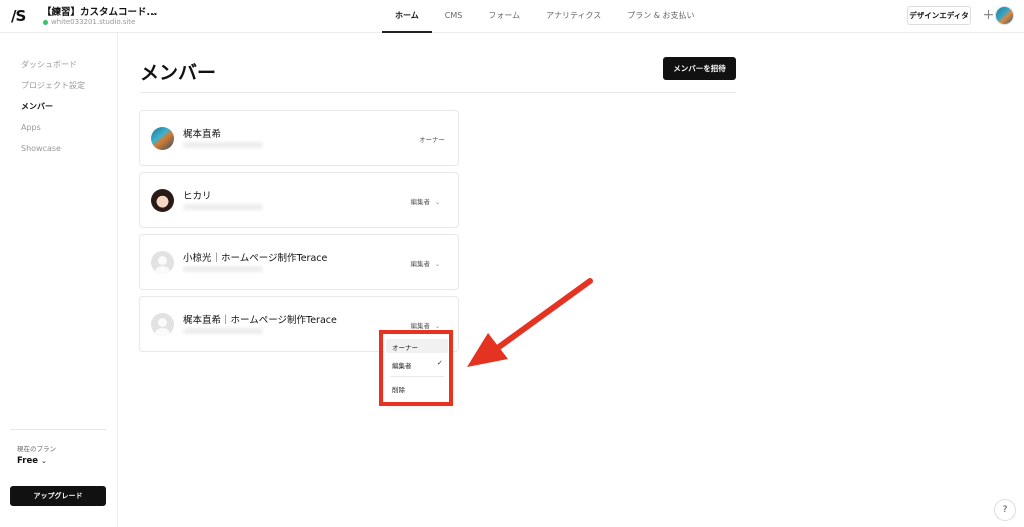  Describe the element at coordinates (53, 85) in the screenshot. I see `sidebar-item-project-settings: プロジェクト設定` at that location.